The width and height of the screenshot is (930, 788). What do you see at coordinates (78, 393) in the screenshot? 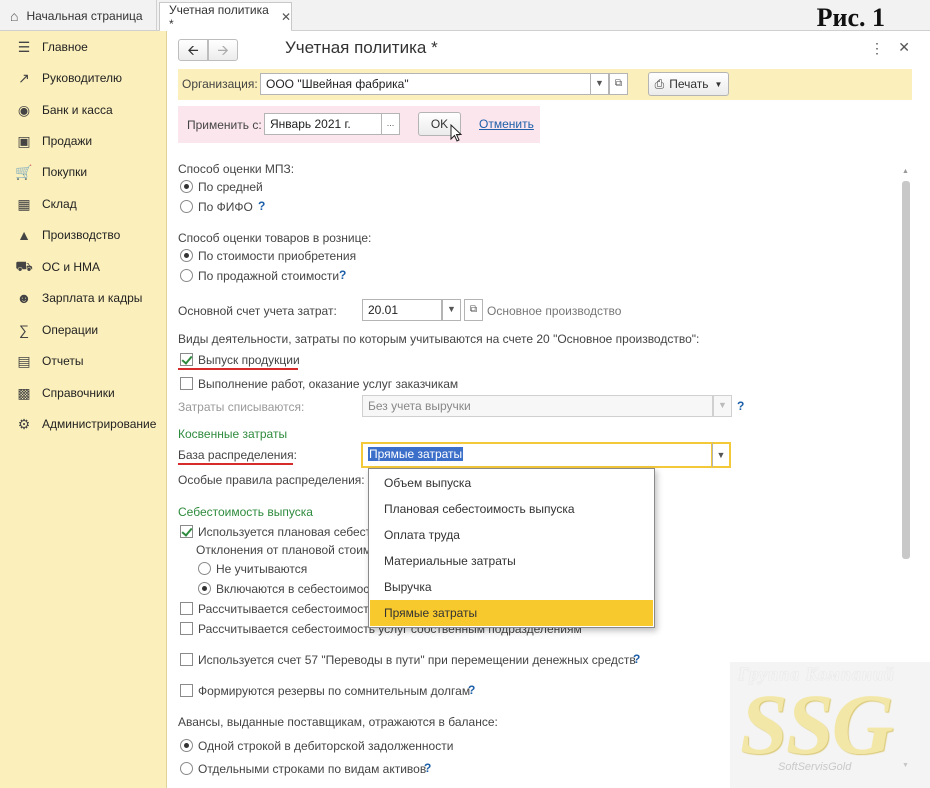
I see `sidebar-item-label: Справочники` at bounding box center [78, 393].